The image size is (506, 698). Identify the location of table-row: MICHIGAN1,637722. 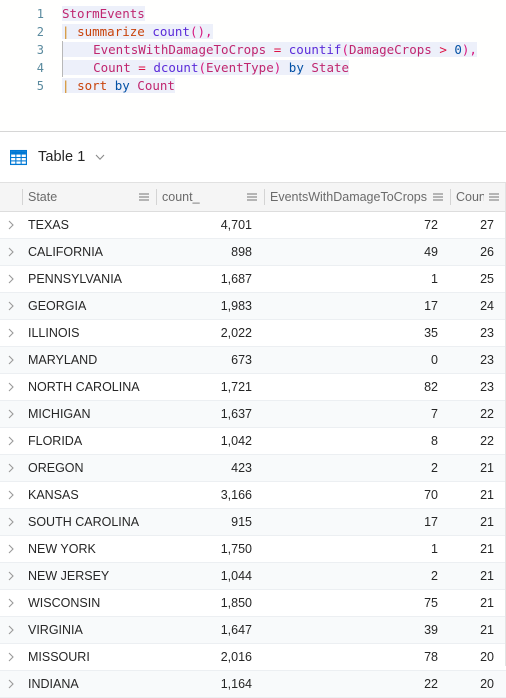
(253, 414).